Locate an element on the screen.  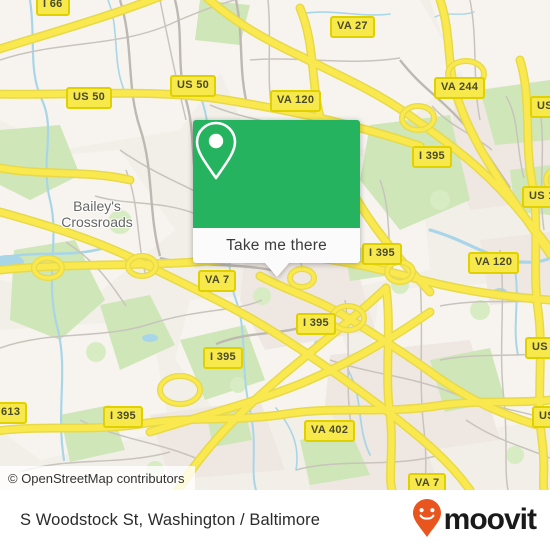
road-shield-i395-c: I 395 is located at coordinates (316, 324).